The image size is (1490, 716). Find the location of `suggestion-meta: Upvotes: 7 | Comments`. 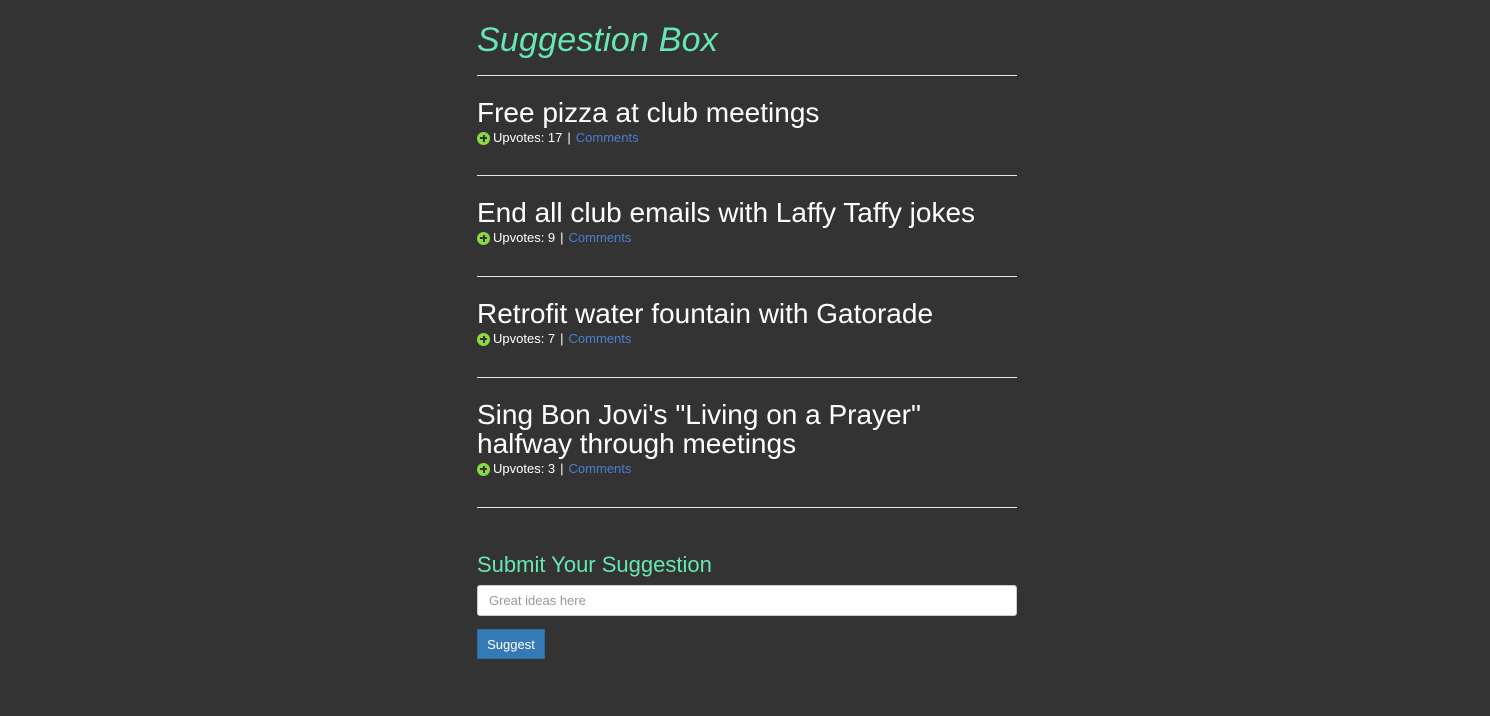

suggestion-meta: Upvotes: 7 | Comments is located at coordinates (747, 339).